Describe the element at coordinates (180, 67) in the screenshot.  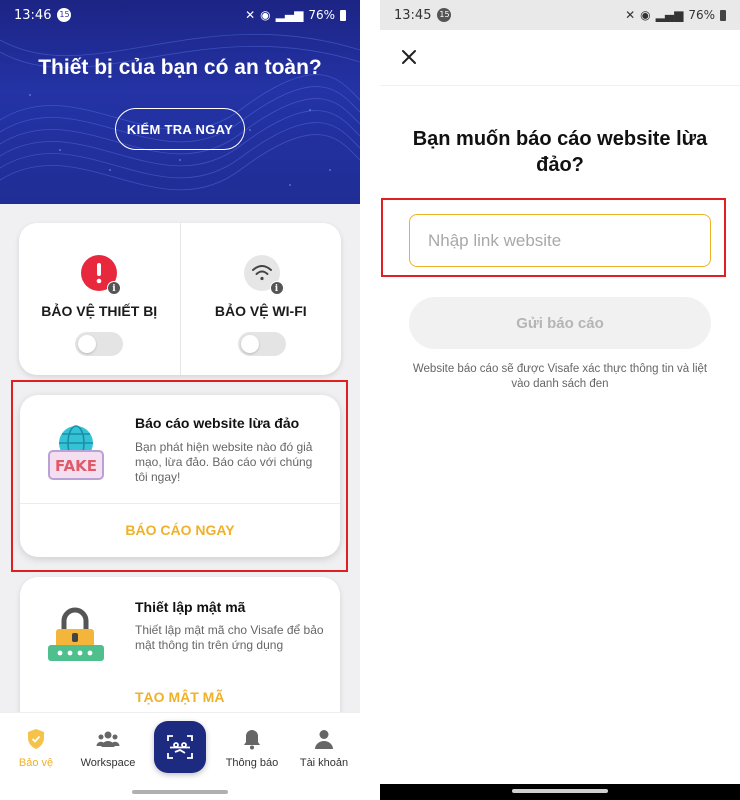
I see `hero-title: Thiết bị của bạn có an toàn?` at that location.